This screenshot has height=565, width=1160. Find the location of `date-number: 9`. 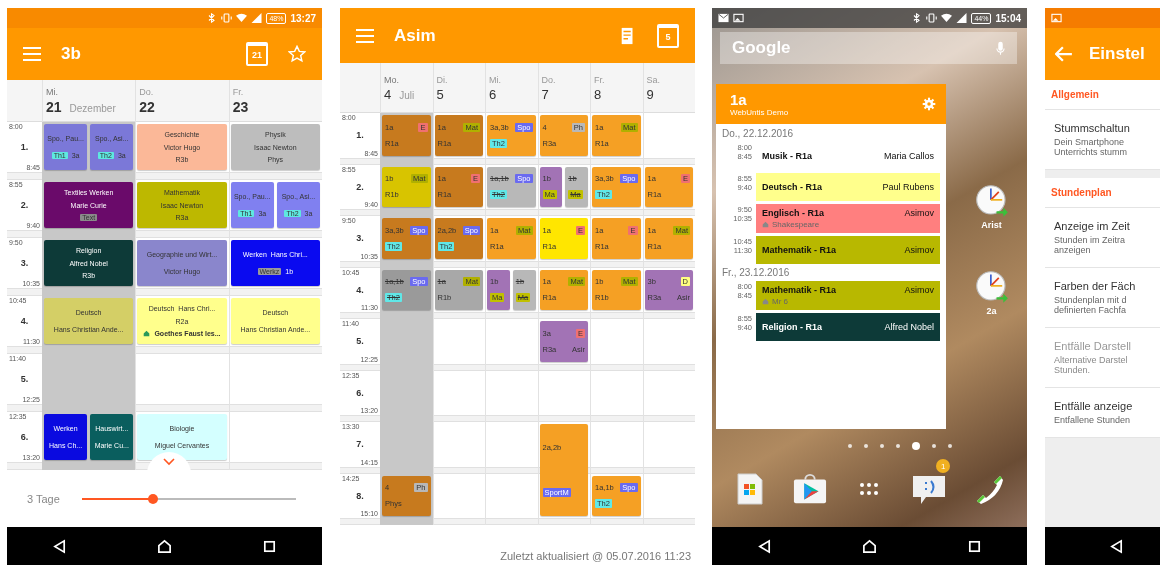

date-number: 9 is located at coordinates (650, 94).